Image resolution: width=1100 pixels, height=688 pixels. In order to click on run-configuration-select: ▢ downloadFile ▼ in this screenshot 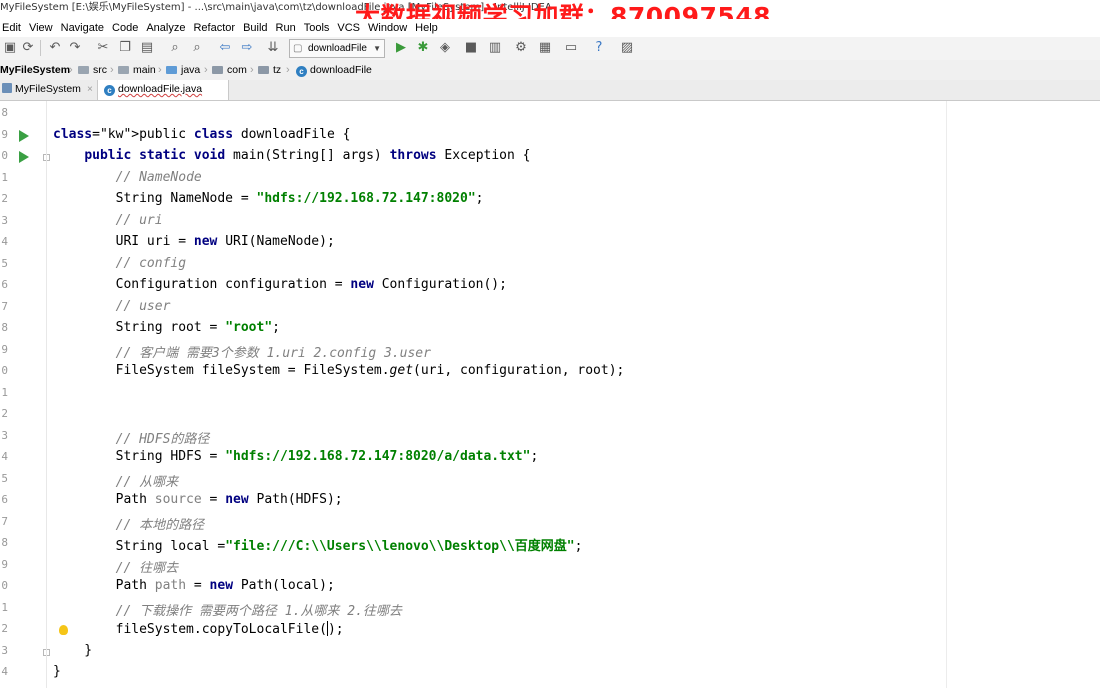, I will do `click(337, 48)`.